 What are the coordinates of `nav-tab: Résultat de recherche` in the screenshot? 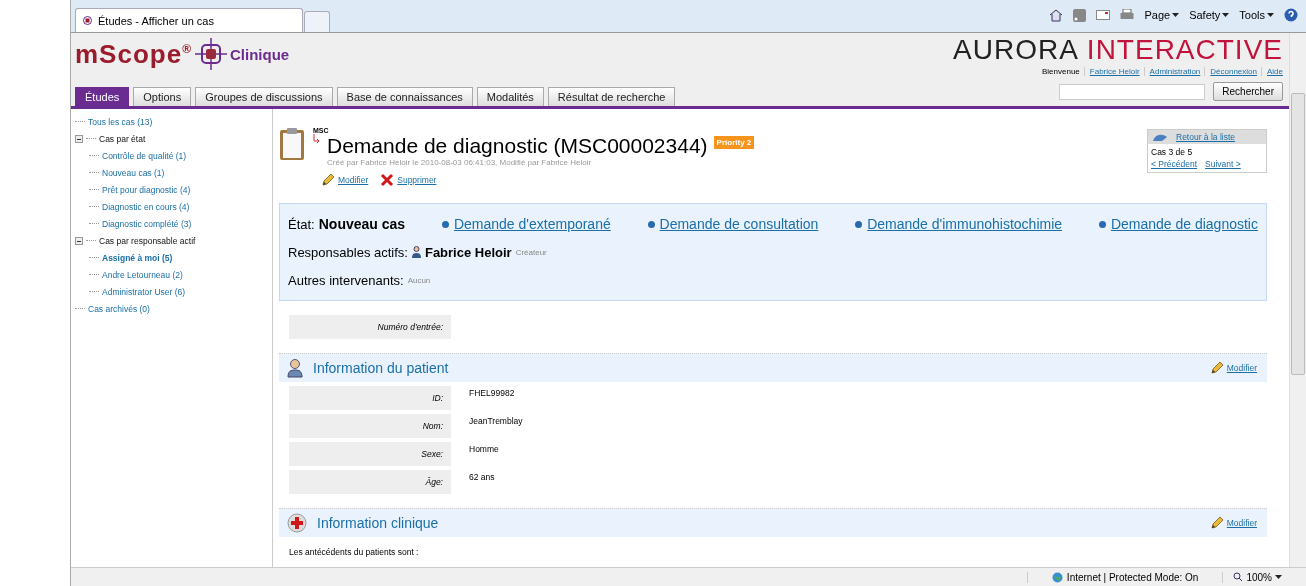 It's located at (611, 96).